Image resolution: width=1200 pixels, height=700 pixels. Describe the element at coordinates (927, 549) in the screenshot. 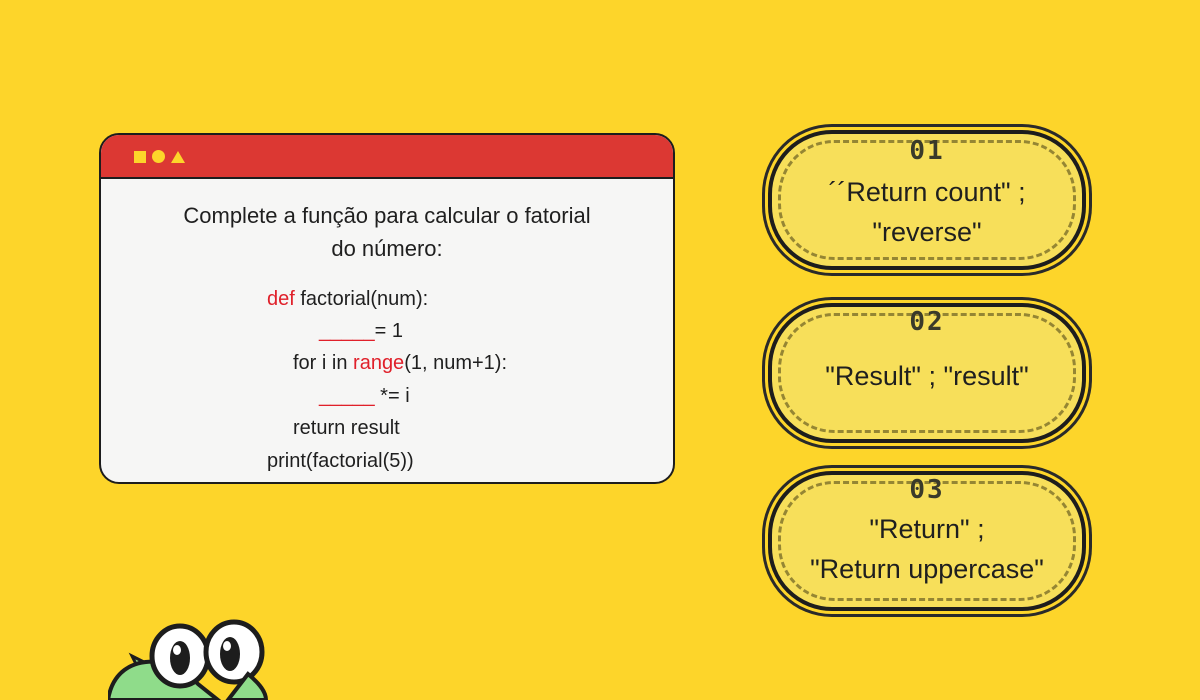

I see `option-answer: "Return" ; "Return uppercase"` at that location.